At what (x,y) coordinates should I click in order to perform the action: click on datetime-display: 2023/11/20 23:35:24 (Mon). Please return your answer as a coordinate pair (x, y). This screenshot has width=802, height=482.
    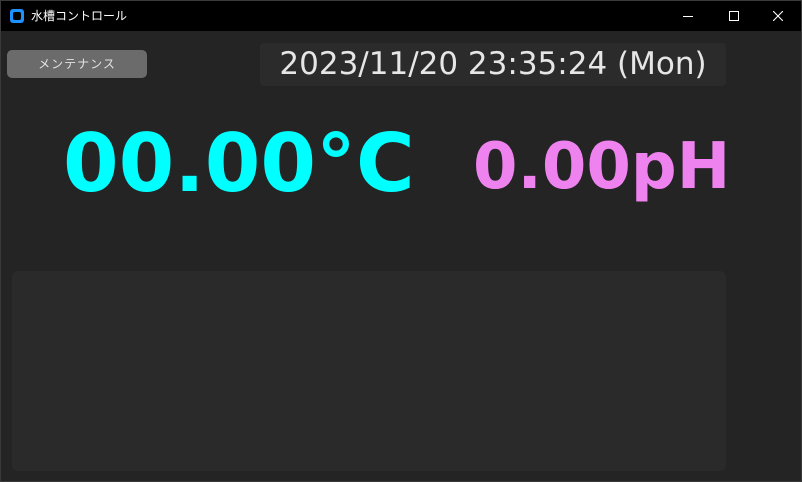
    Looking at the image, I should click on (493, 64).